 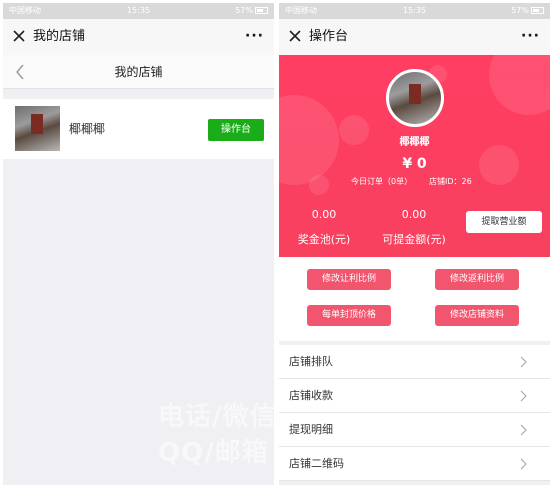 I want to click on menu-item-shop-queue: 店铺排队, so click(x=414, y=362).